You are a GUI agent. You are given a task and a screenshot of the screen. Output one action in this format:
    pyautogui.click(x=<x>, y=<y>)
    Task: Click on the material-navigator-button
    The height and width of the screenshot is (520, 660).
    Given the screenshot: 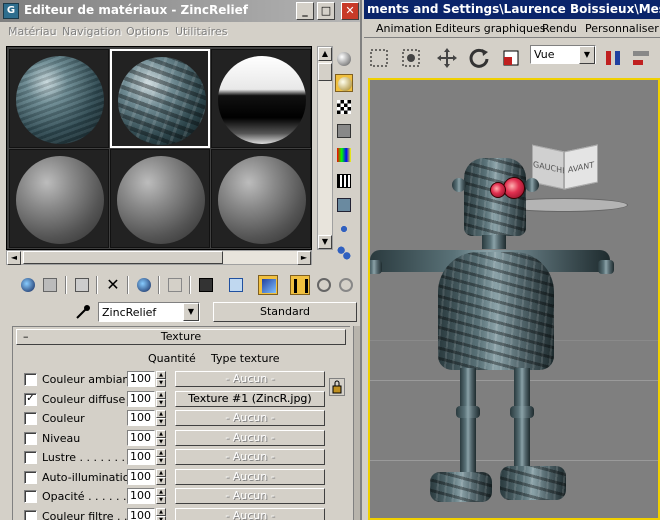 What is the action you would take?
    pyautogui.click(x=344, y=253)
    